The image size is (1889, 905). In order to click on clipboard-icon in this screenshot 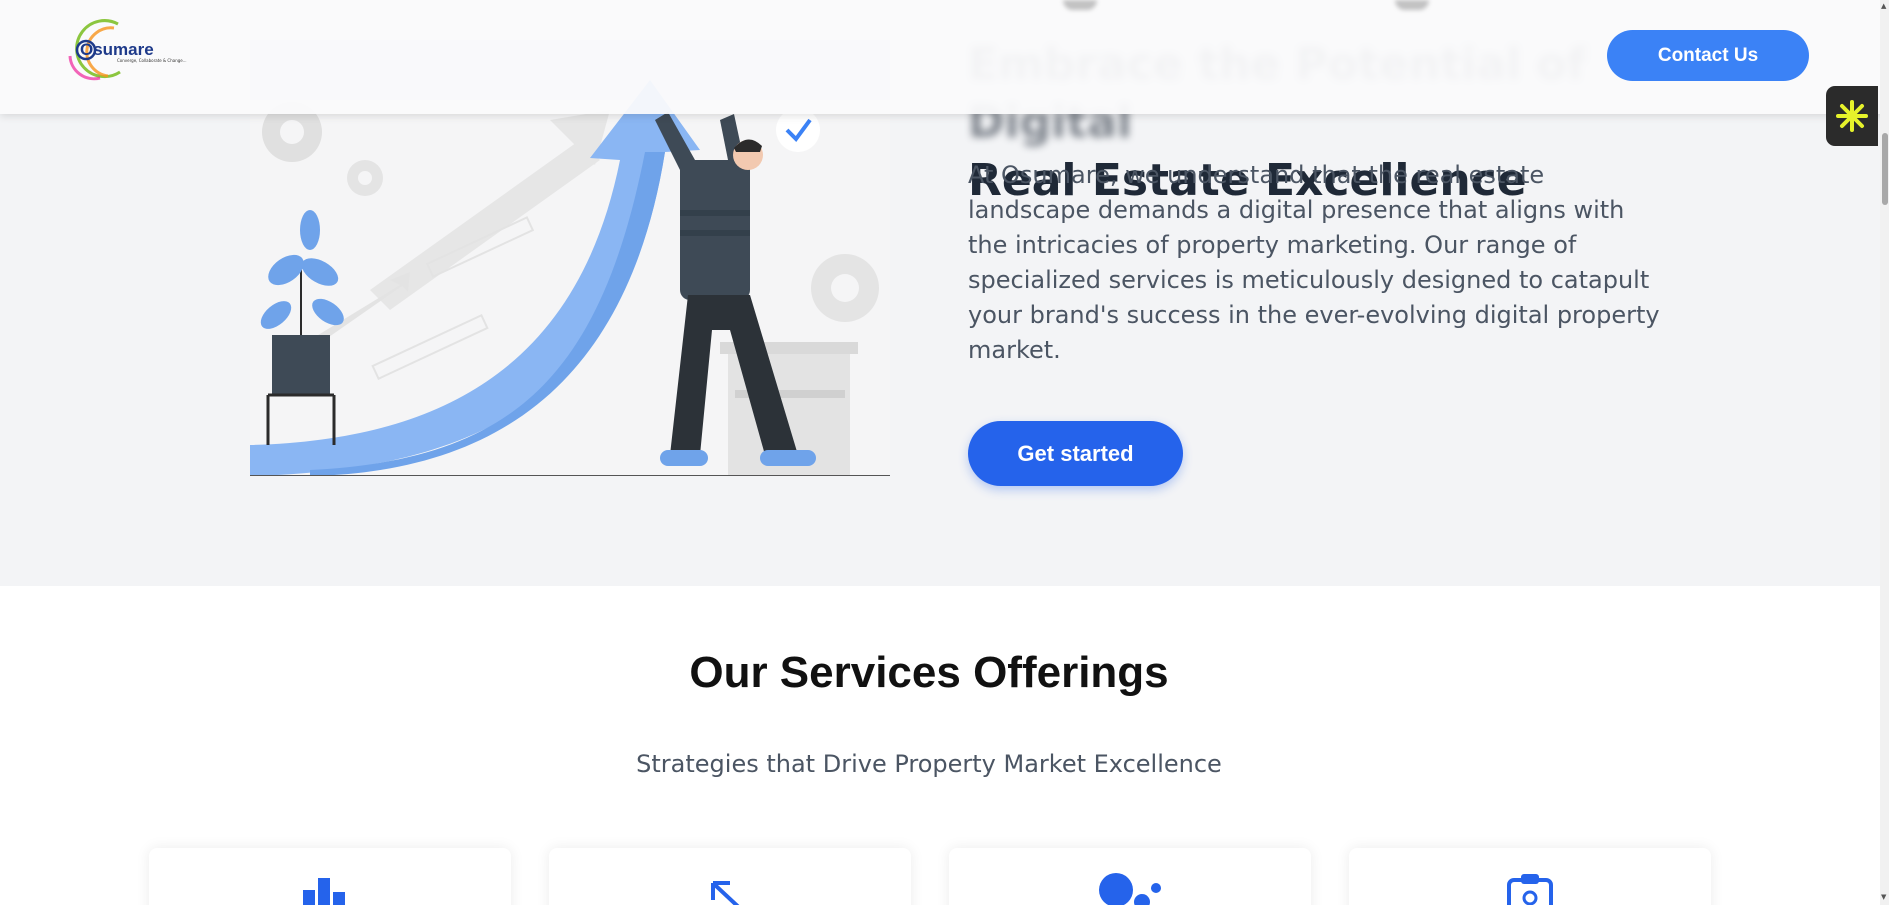, I will do `click(1530, 889)`.